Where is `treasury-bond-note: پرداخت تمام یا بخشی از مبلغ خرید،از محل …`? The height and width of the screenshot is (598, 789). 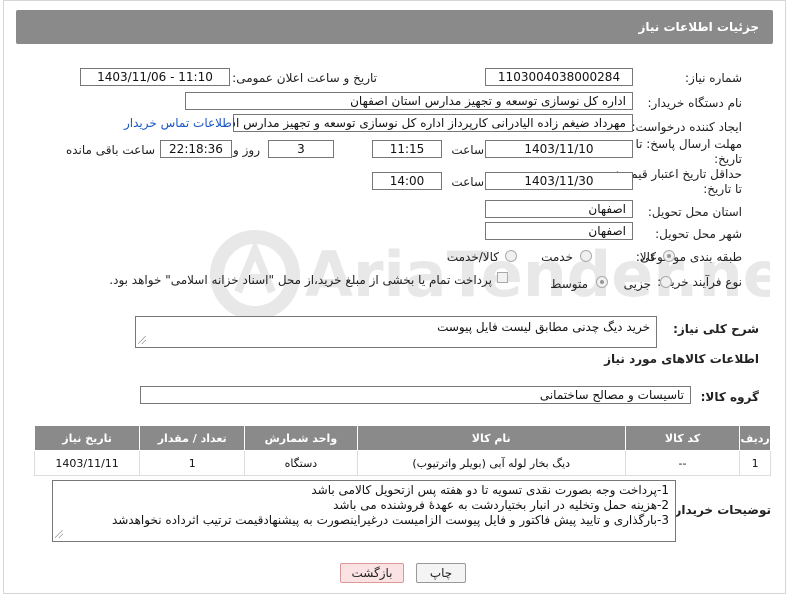
treasury-bond-note: پرداخت تمام یا بخشی از مبلغ خرید،از محل … is located at coordinates (300, 280).